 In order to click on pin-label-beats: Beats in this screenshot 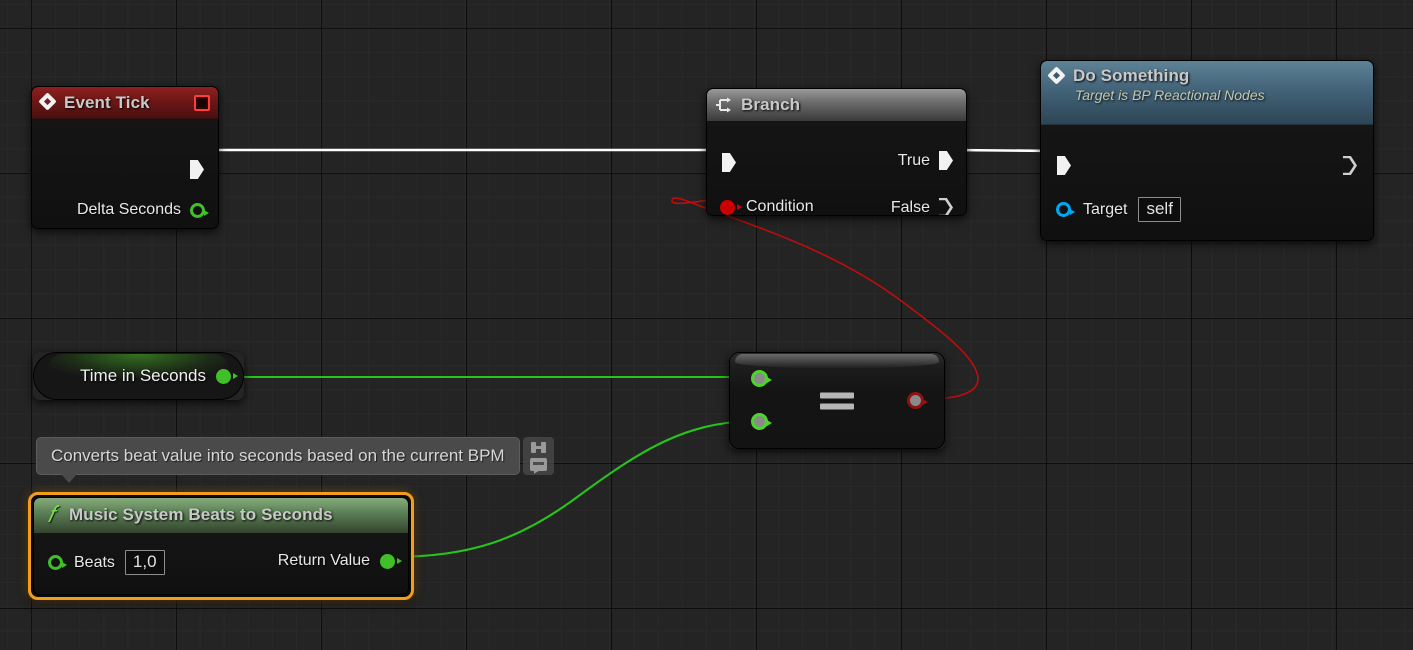, I will do `click(94, 562)`.